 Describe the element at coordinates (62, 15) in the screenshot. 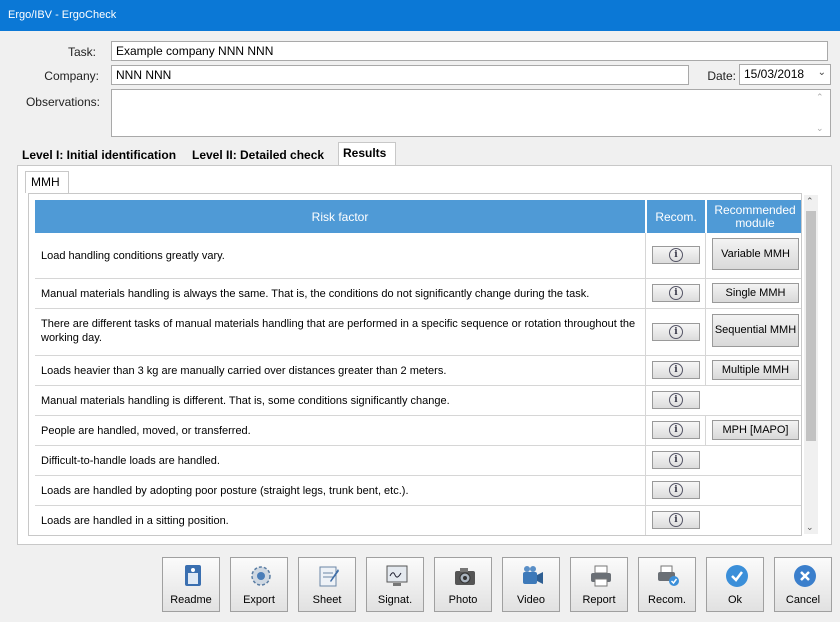

I see `window-title: Ergo/IBV - ErgoCheck` at that location.